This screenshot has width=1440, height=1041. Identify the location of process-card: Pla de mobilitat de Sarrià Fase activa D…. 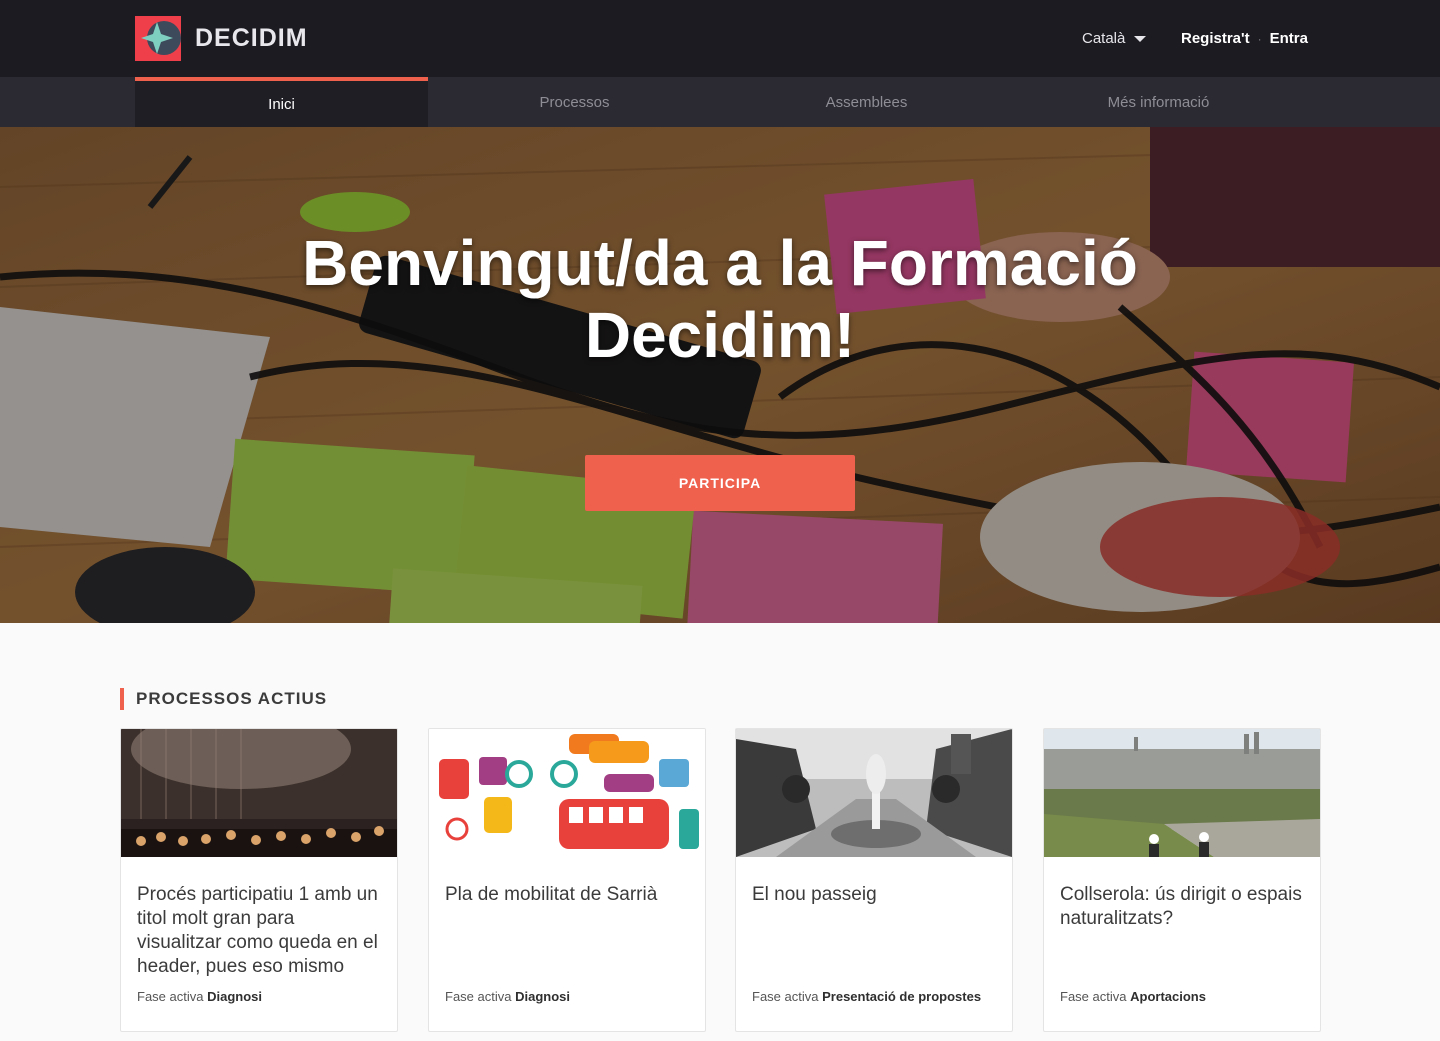
(567, 880).